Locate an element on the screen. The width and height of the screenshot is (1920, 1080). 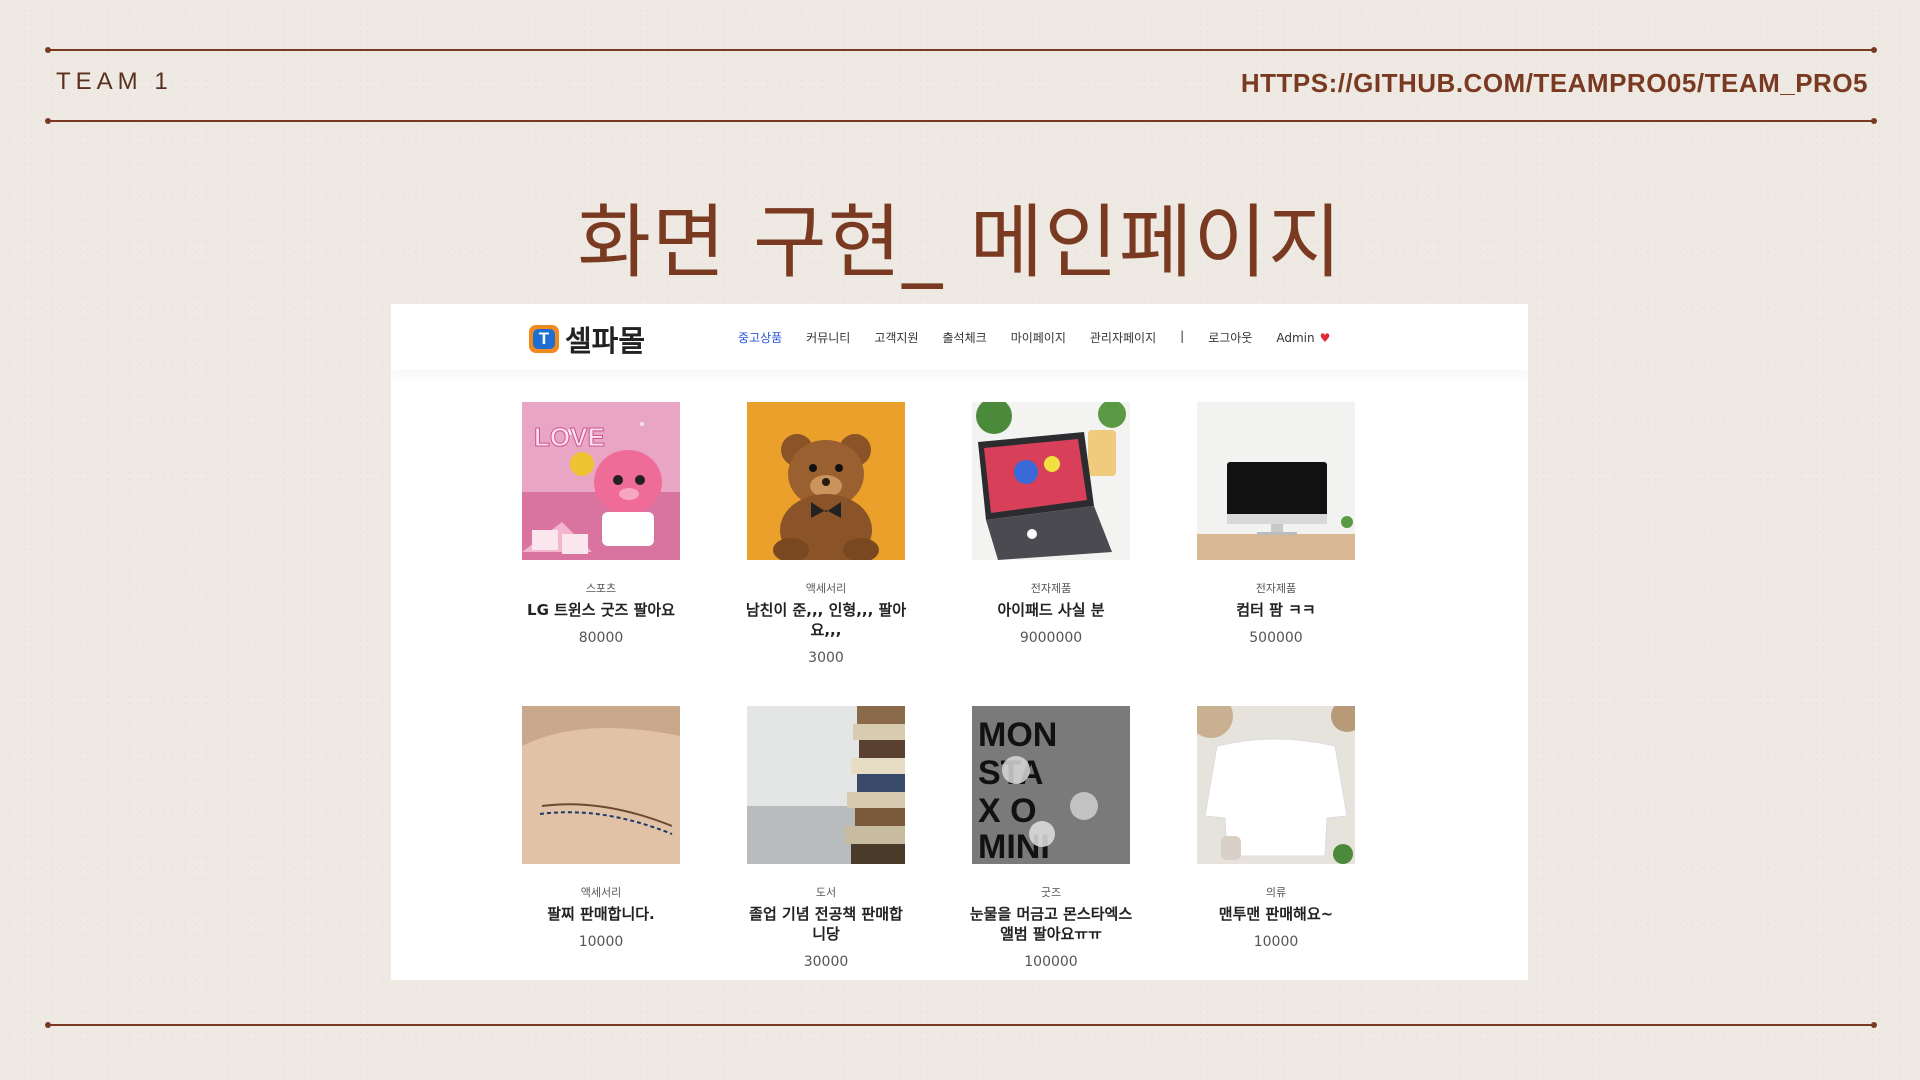
nav-mypage: 마이페이지 is located at coordinates (1038, 337).